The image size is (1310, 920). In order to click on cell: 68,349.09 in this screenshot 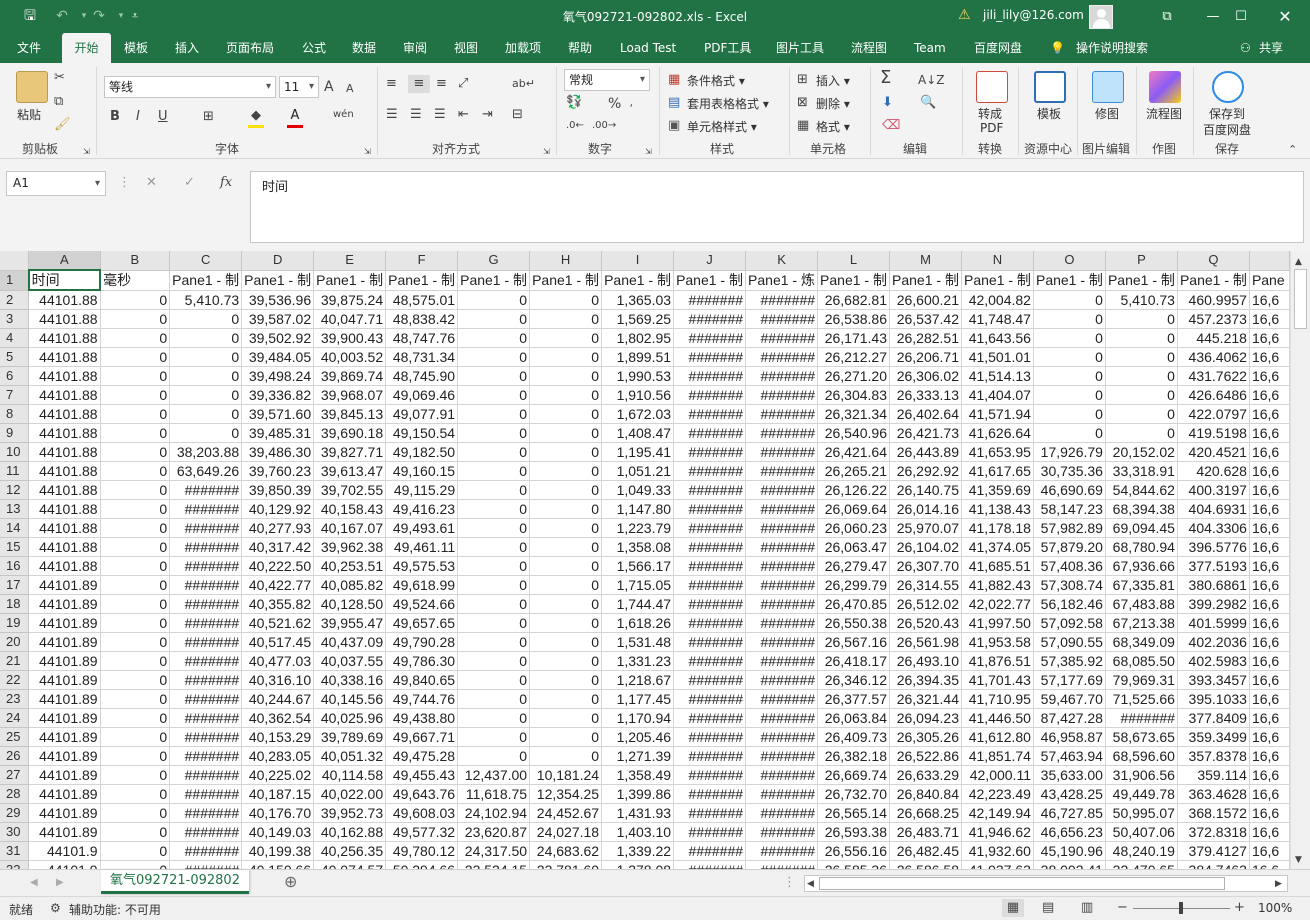, I will do `click(1141, 642)`.